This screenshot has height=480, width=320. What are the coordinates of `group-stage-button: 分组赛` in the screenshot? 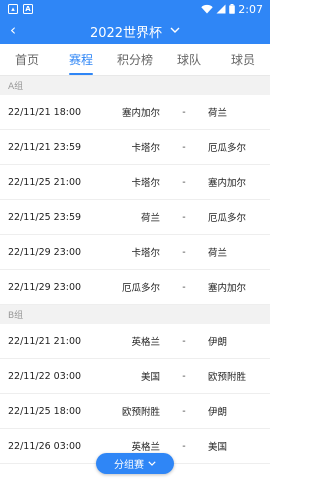 It's located at (135, 463).